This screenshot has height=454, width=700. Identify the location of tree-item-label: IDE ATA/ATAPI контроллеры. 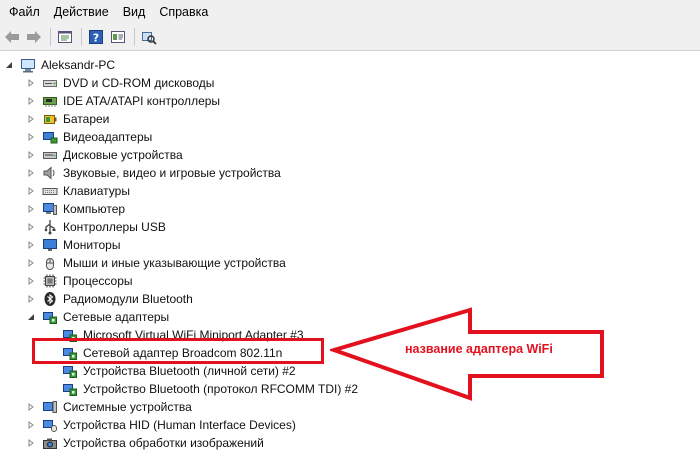
(142, 101).